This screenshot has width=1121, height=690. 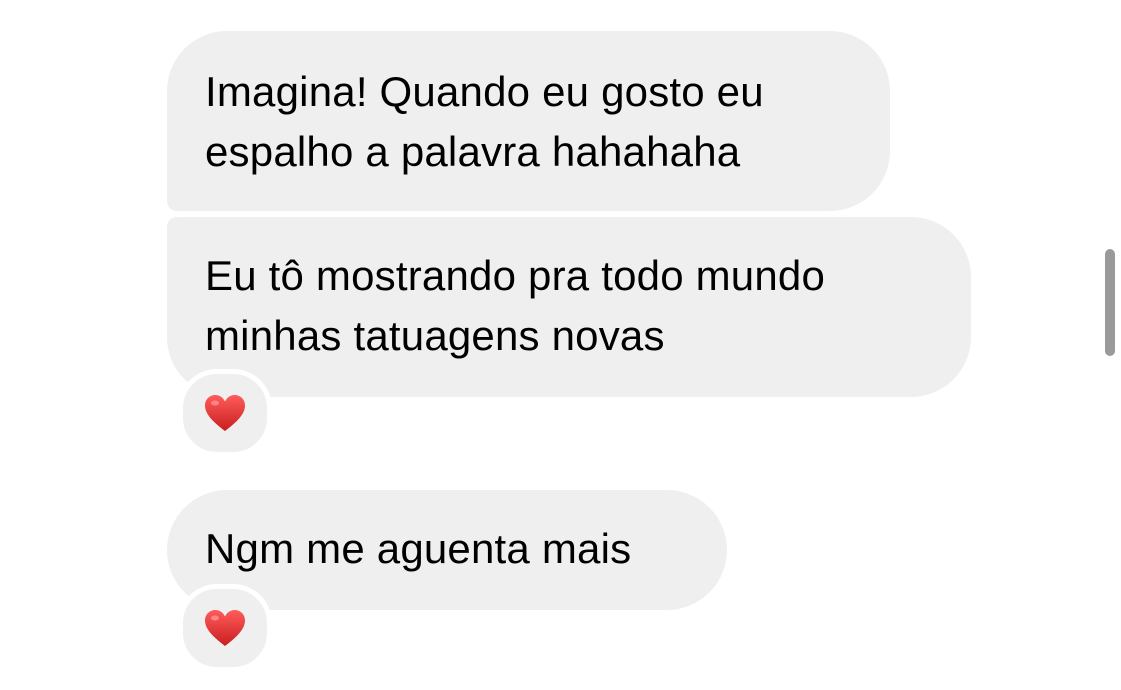 What do you see at coordinates (1110, 302) in the screenshot?
I see `scrollbar` at bounding box center [1110, 302].